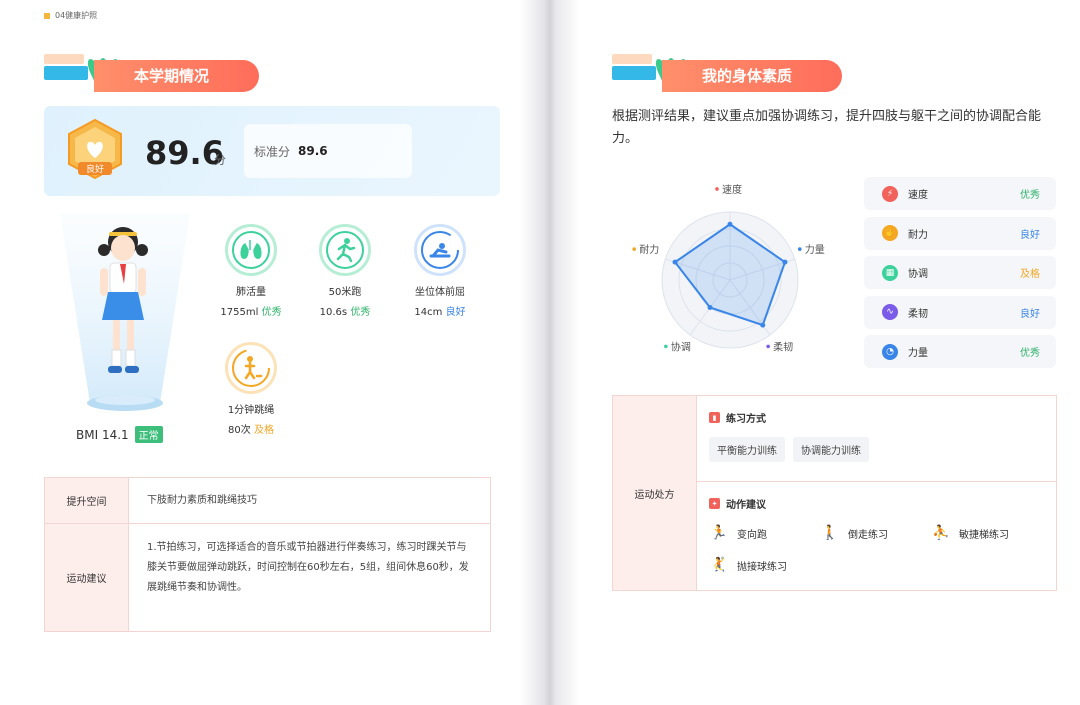 This screenshot has height=705, width=1080. I want to click on coordination-icon: ▦, so click(890, 272).